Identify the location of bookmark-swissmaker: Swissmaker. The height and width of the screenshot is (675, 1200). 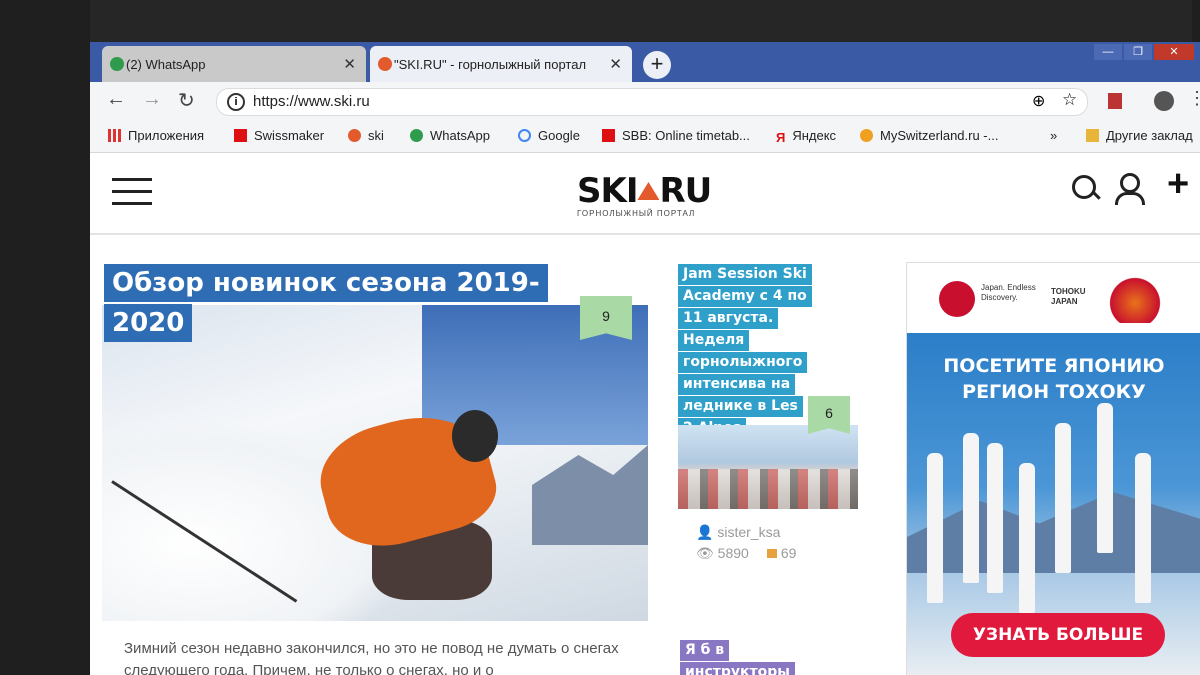
(279, 135).